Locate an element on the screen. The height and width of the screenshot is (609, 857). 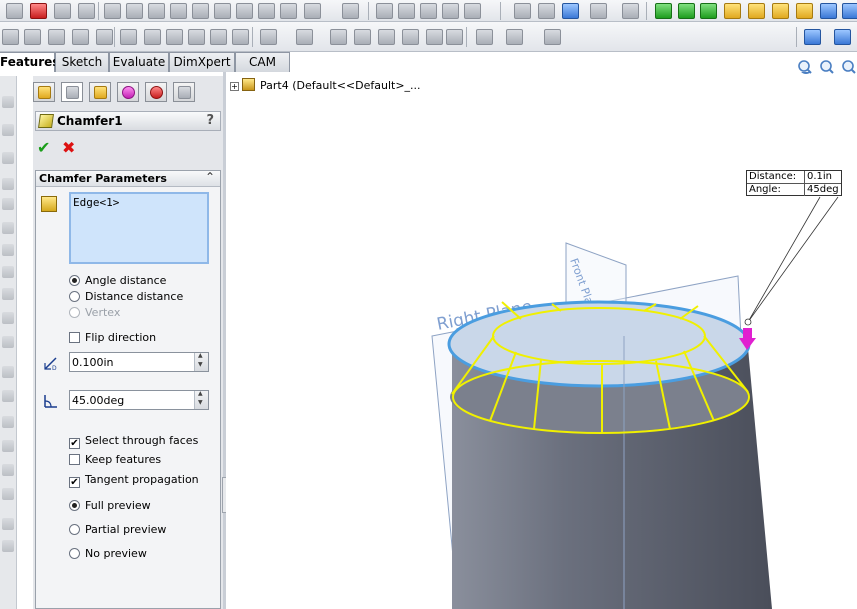
help-button: ? is located at coordinates (210, 120).